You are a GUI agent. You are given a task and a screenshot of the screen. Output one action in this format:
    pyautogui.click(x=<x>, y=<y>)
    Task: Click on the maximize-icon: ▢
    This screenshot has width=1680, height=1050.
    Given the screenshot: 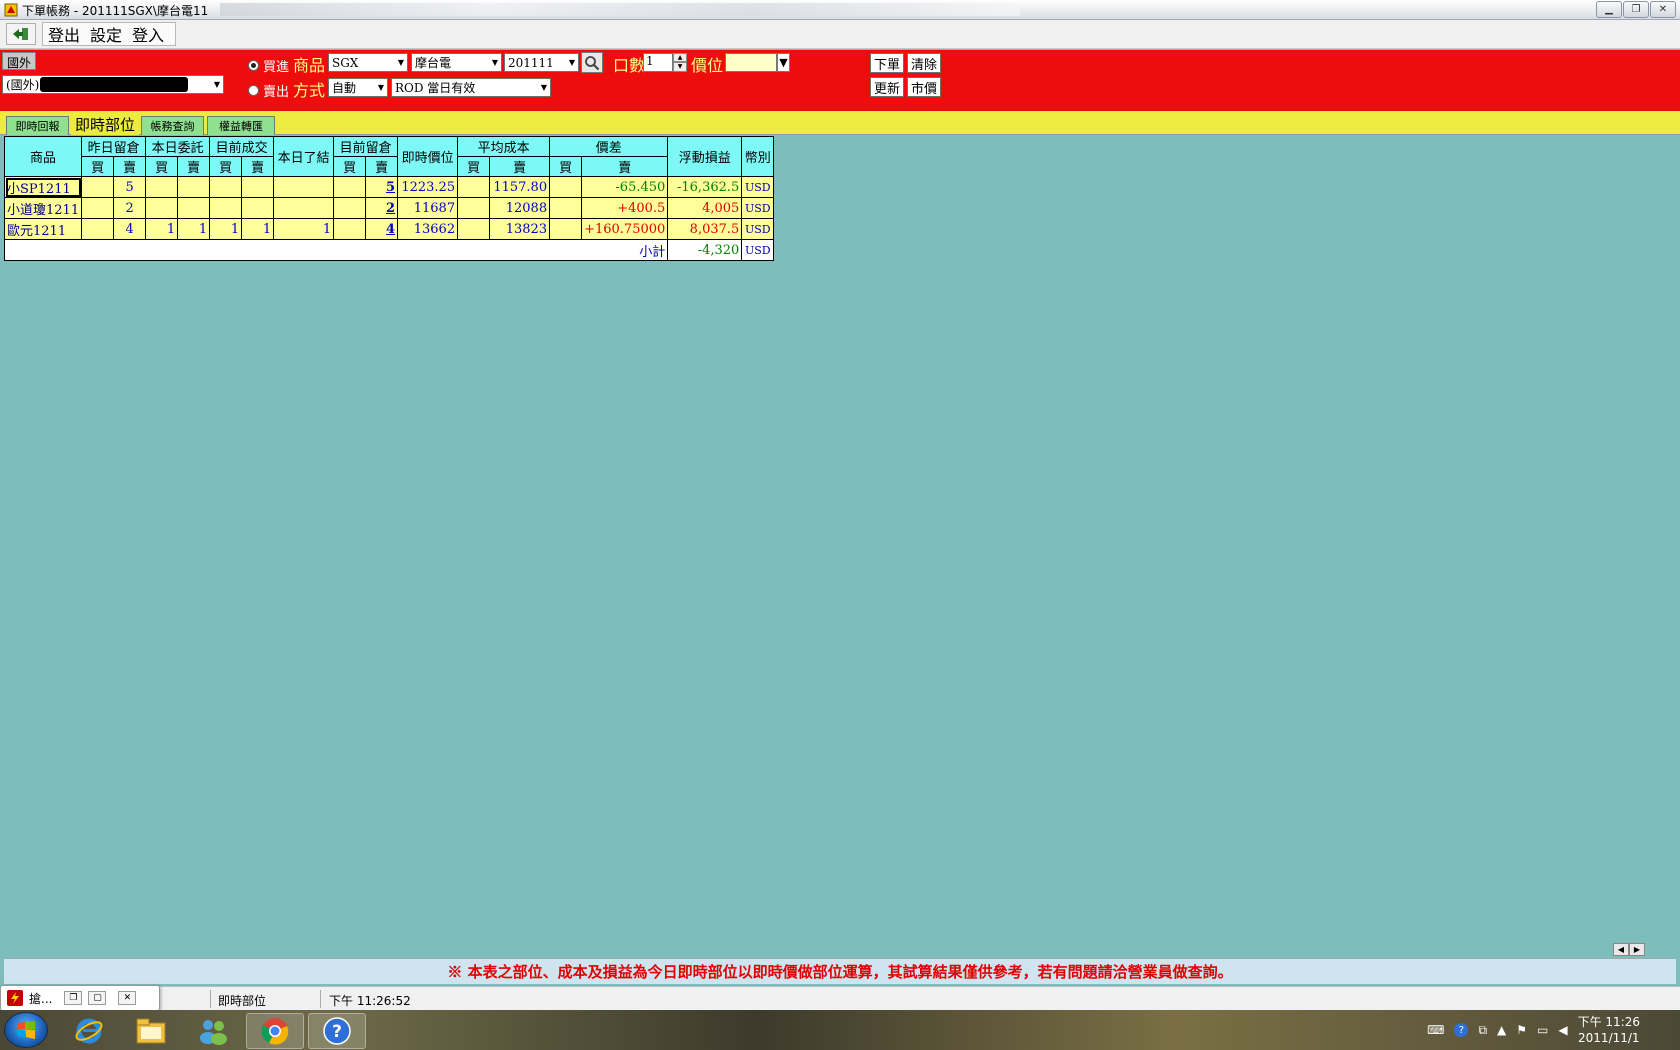 What is the action you would take?
    pyautogui.click(x=97, y=998)
    